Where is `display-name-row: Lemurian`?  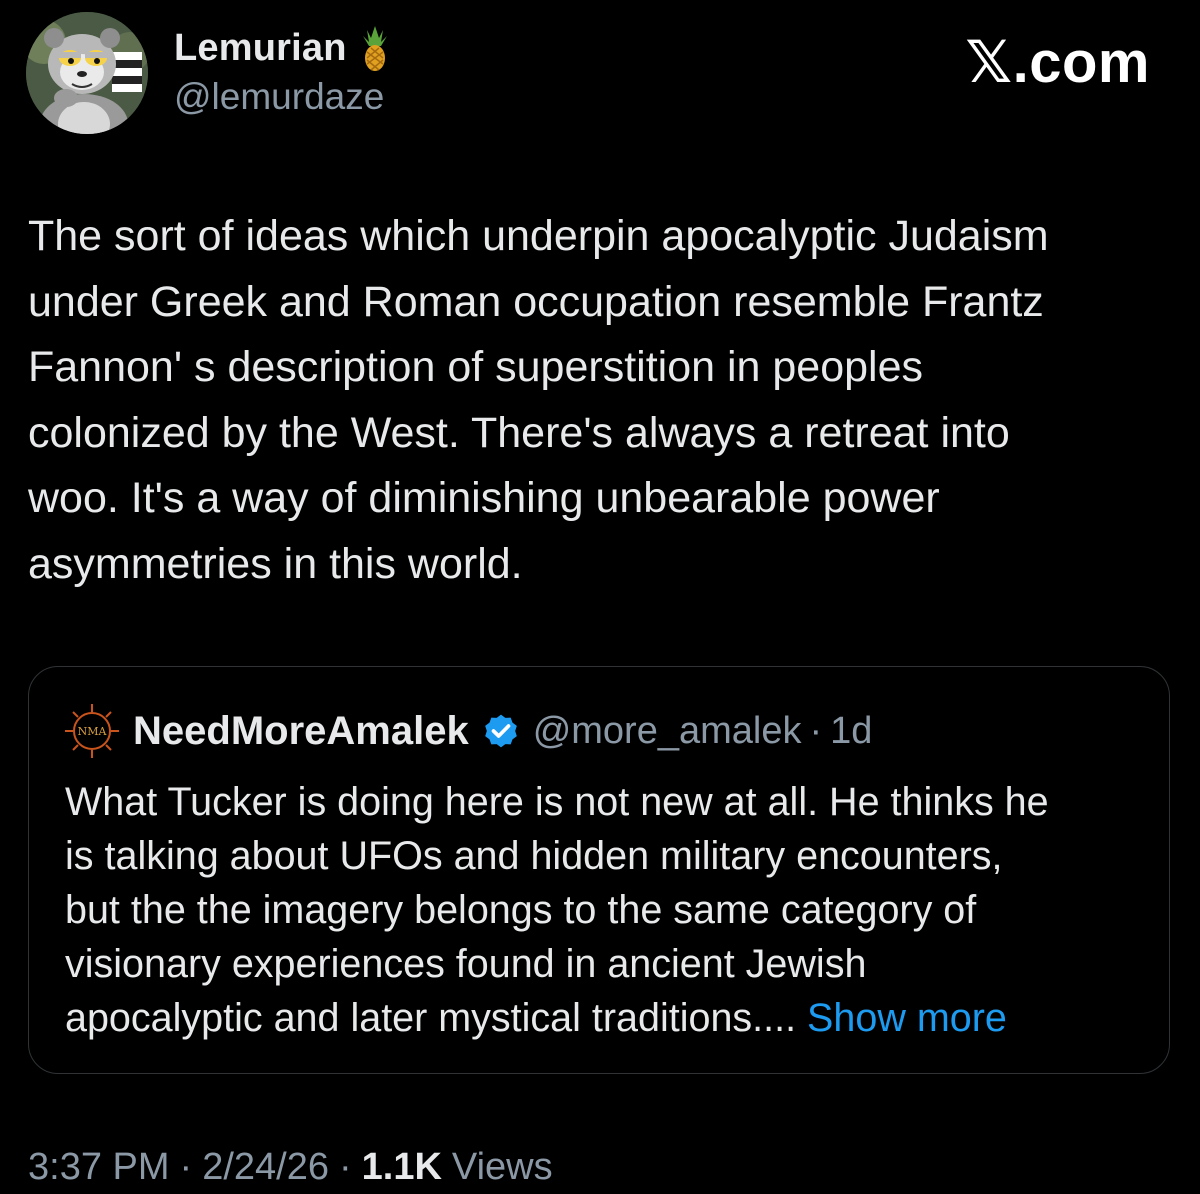 display-name-row: Lemurian is located at coordinates (284, 48).